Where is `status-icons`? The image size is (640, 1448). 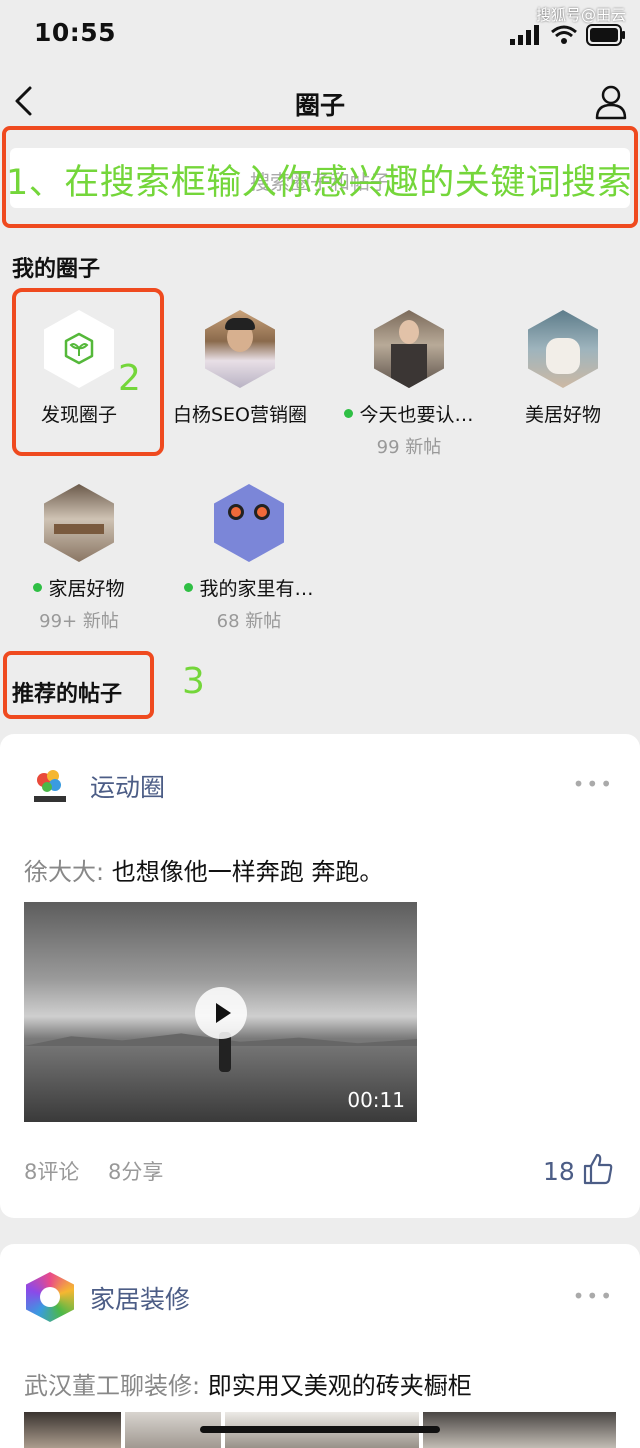
status-icons is located at coordinates (568, 35).